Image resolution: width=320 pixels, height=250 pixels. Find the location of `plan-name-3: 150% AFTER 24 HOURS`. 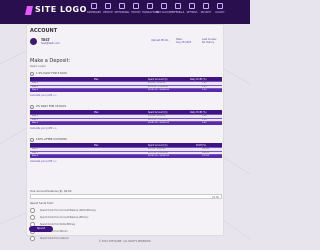

plan-name-3: 150% AFTER 24 HOURS is located at coordinates (51, 139).